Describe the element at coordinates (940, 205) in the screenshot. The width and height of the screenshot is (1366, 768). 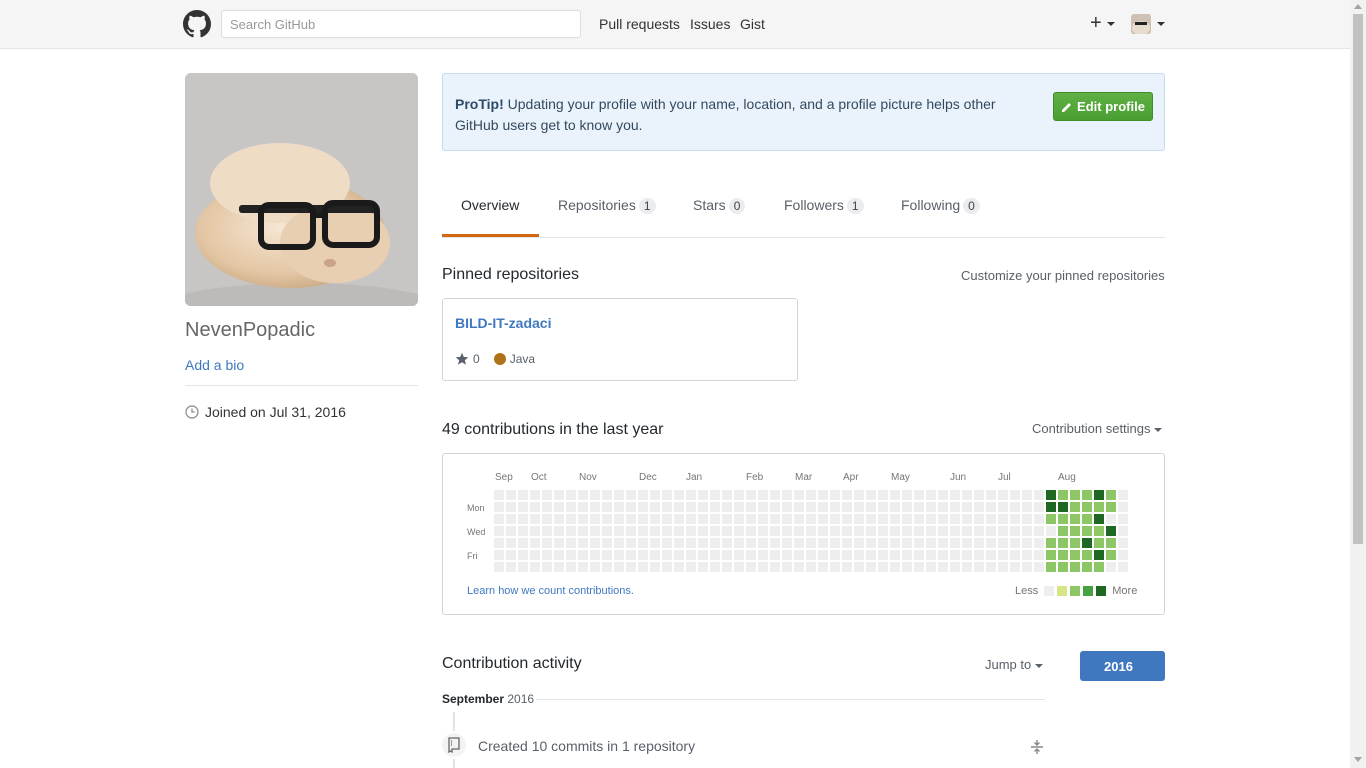
I see `tab-following: Following 0` at that location.